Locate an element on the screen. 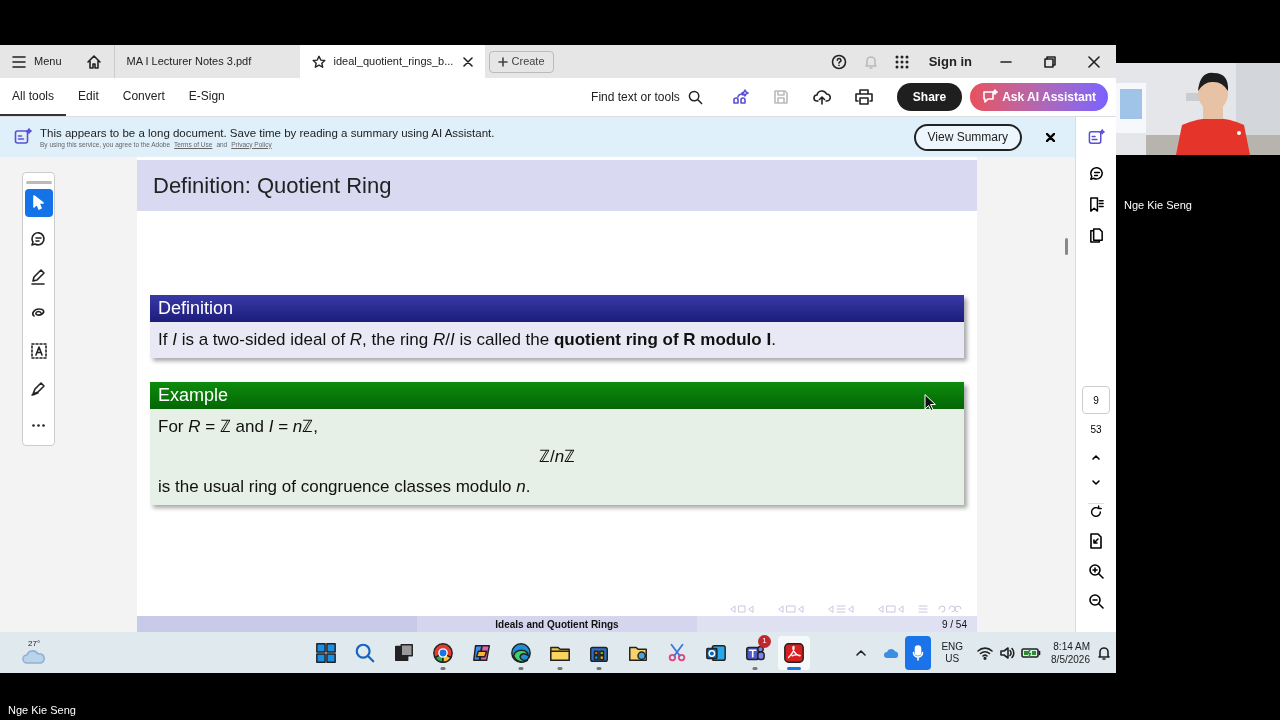 This screenshot has height=720, width=1280. toolbar-tab: Convert is located at coordinates (143, 97).